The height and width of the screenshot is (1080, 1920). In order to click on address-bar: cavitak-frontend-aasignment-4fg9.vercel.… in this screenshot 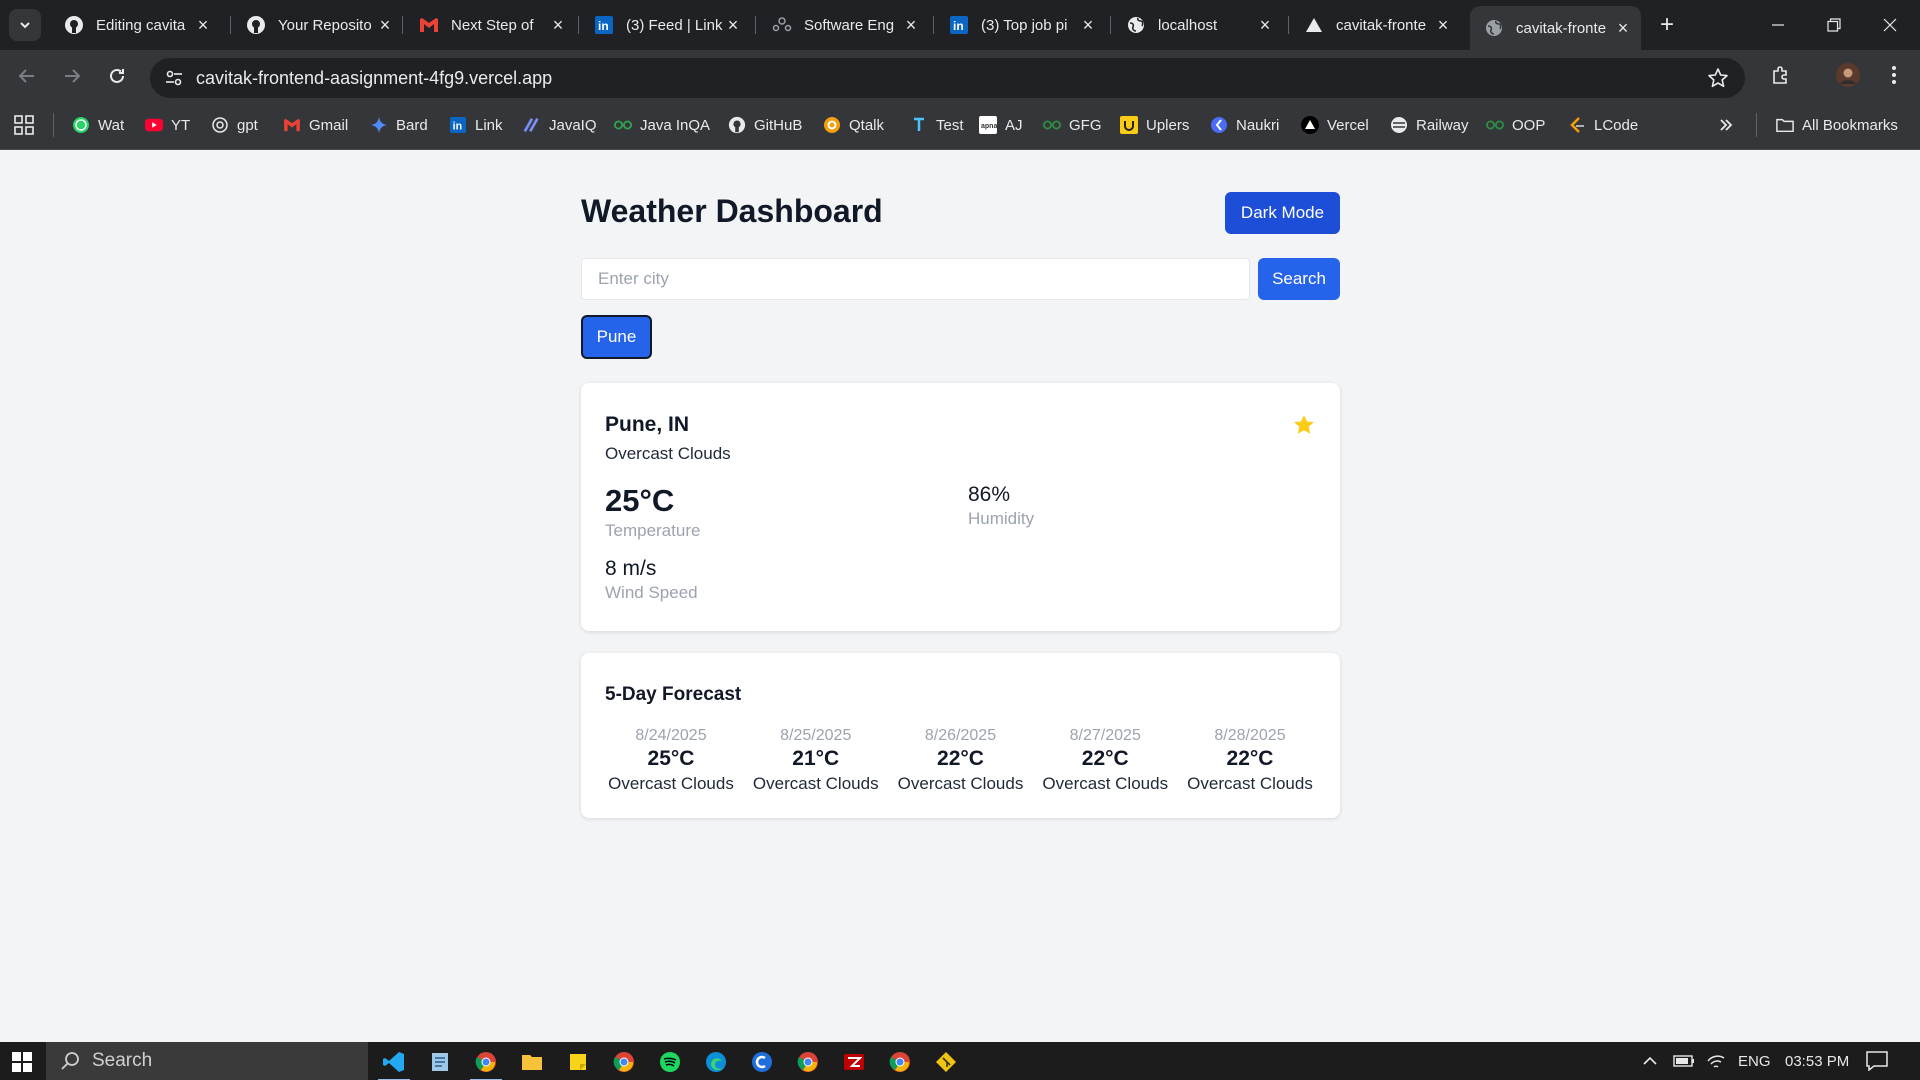, I will do `click(947, 78)`.